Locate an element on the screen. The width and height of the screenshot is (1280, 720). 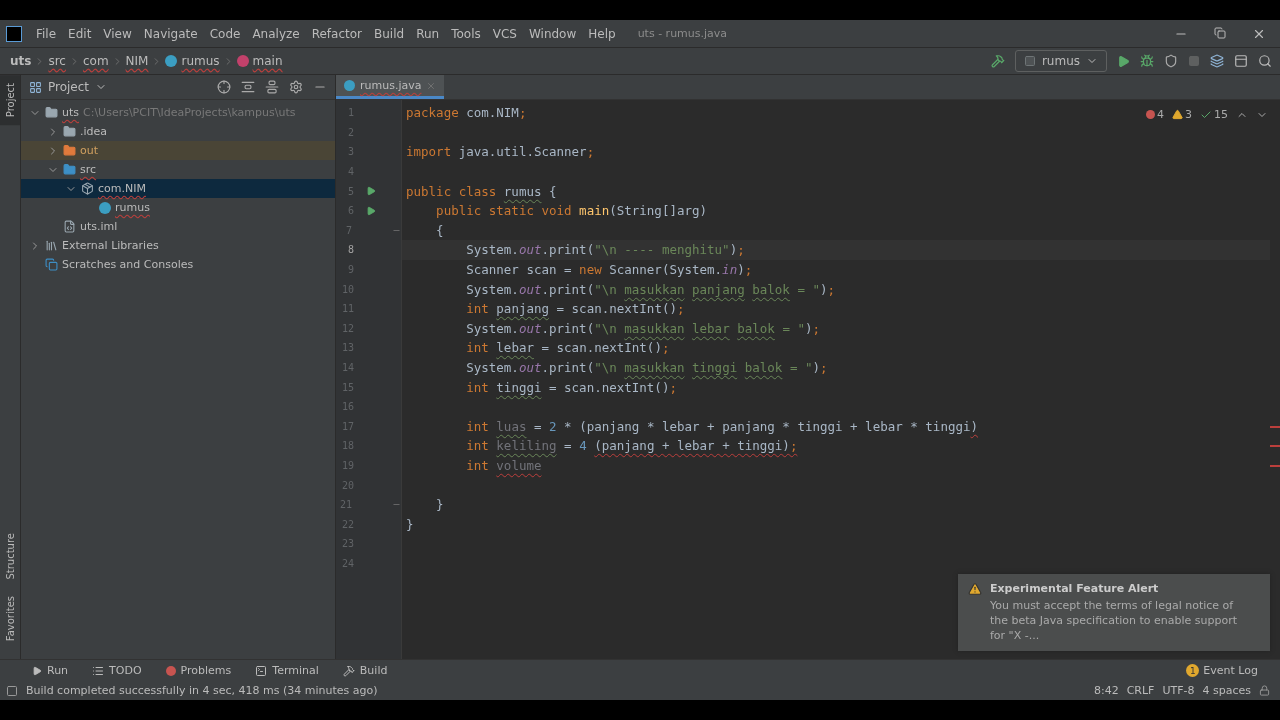
breadcrumb: NIM is located at coordinates (137, 61).